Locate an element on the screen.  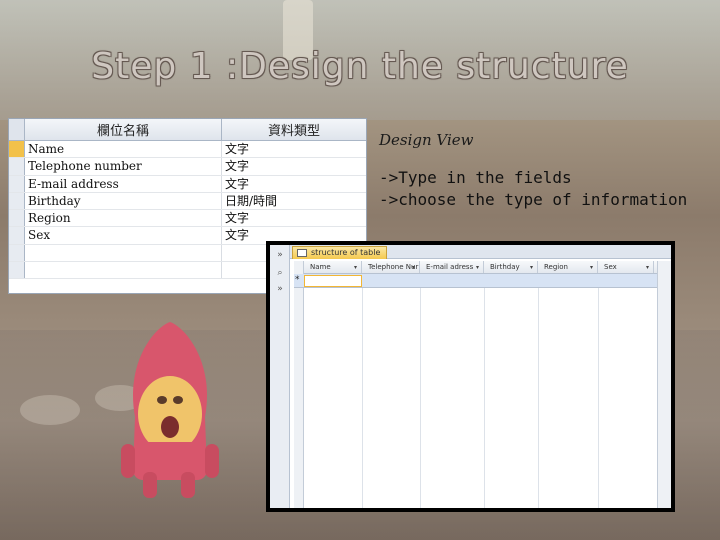
table-row: Telephone number 文字 is located at coordinates (187, 167).